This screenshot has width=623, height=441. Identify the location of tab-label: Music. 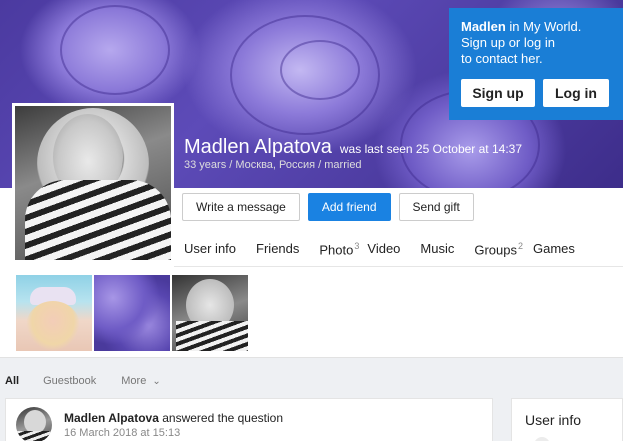
(437, 248).